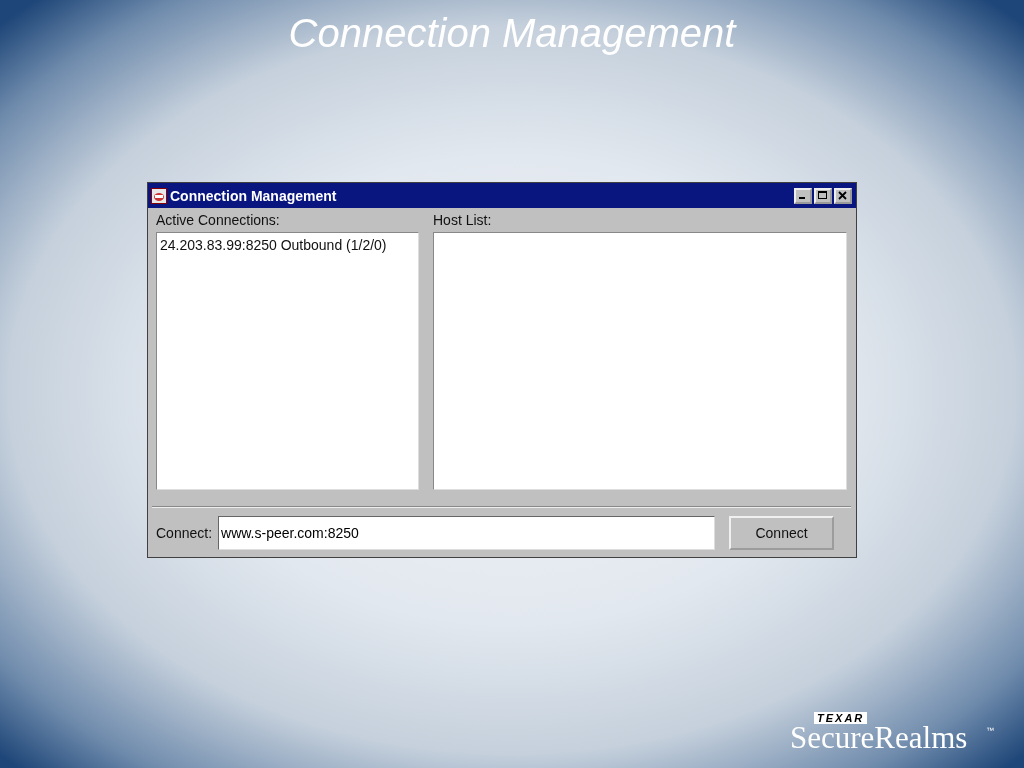  What do you see at coordinates (879, 738) in the screenshot?
I see `logo-text: SecureRealms` at bounding box center [879, 738].